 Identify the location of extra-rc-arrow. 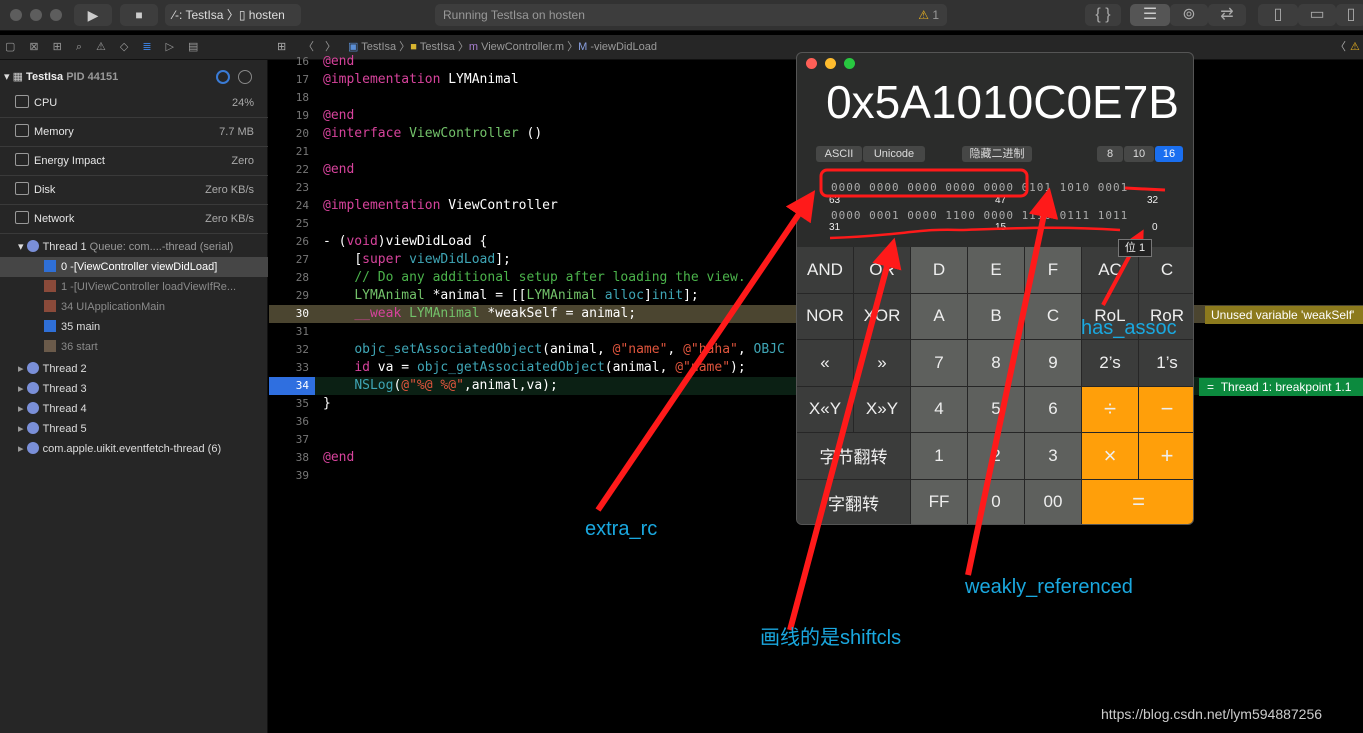
(705, 351).